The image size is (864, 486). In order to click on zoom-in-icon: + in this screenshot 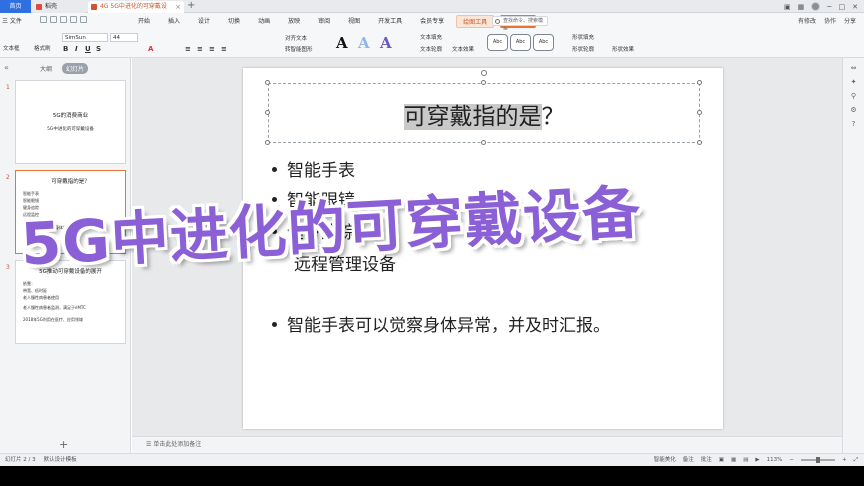, I will do `click(844, 460)`.